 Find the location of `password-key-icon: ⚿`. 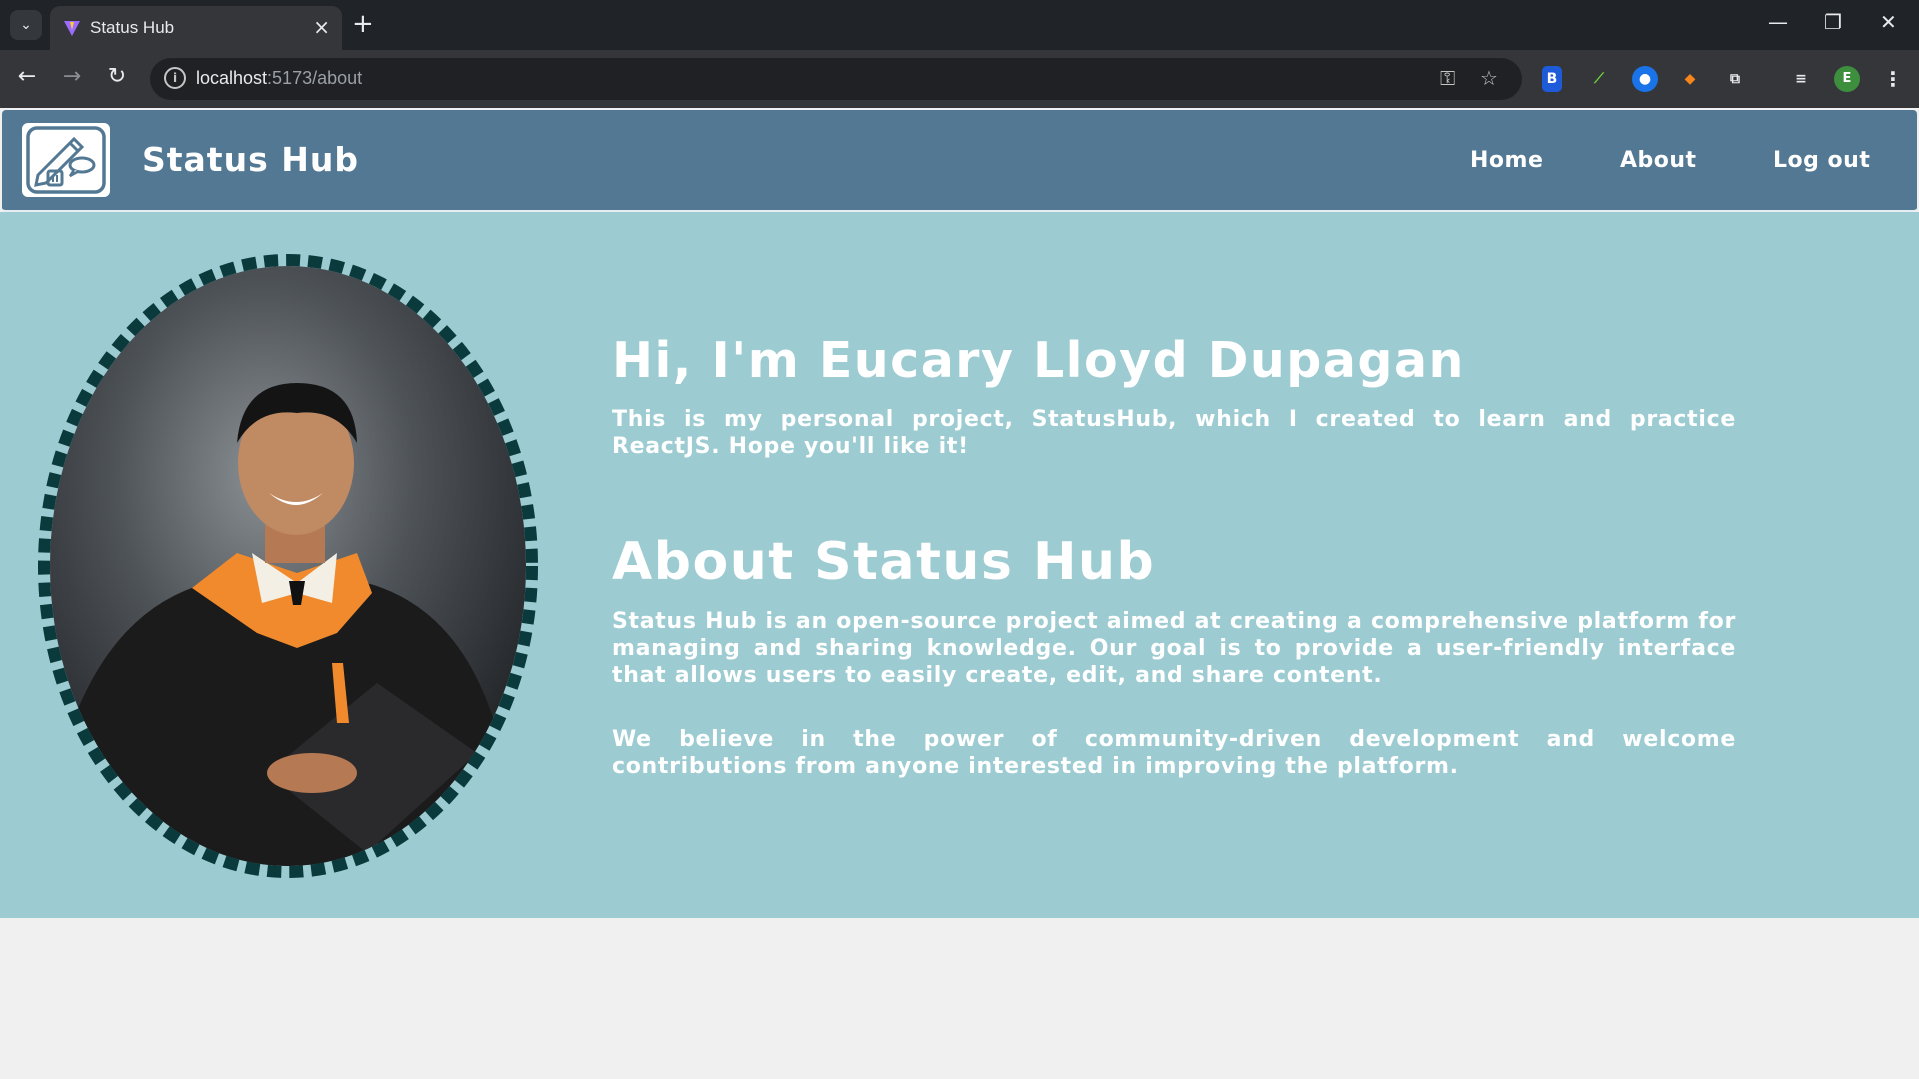

password-key-icon: ⚿ is located at coordinates (1447, 78).